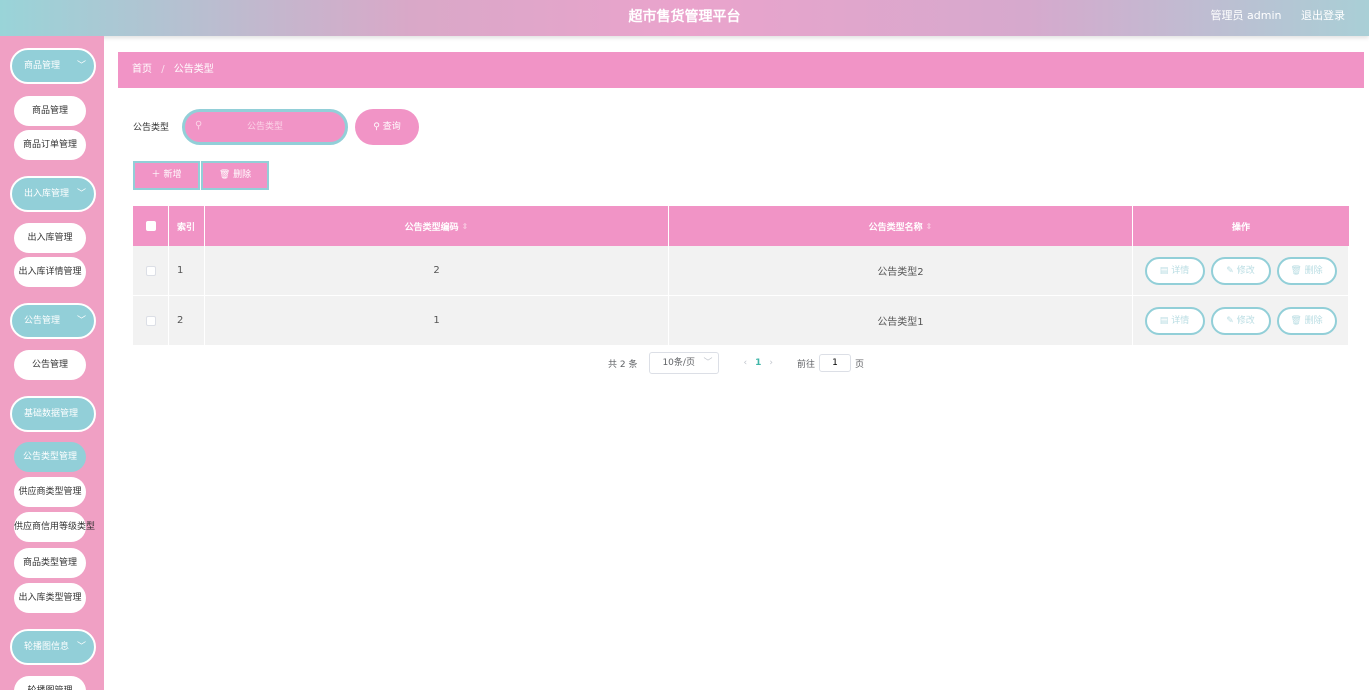 This screenshot has width=1369, height=690. I want to click on sidebar-item-banner: 轮播图管理, so click(50, 683).